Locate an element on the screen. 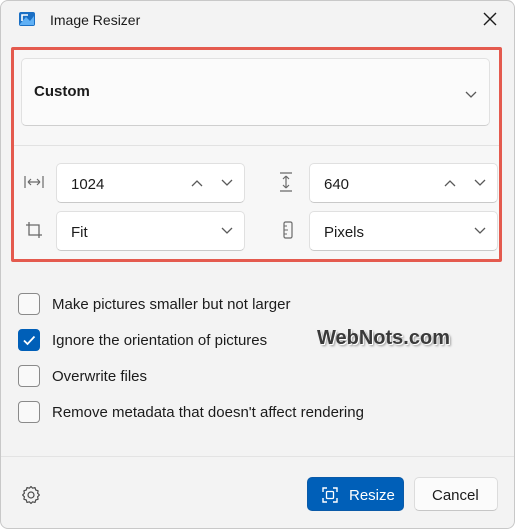 The image size is (515, 529). width-value: 1024 is located at coordinates (88, 184).